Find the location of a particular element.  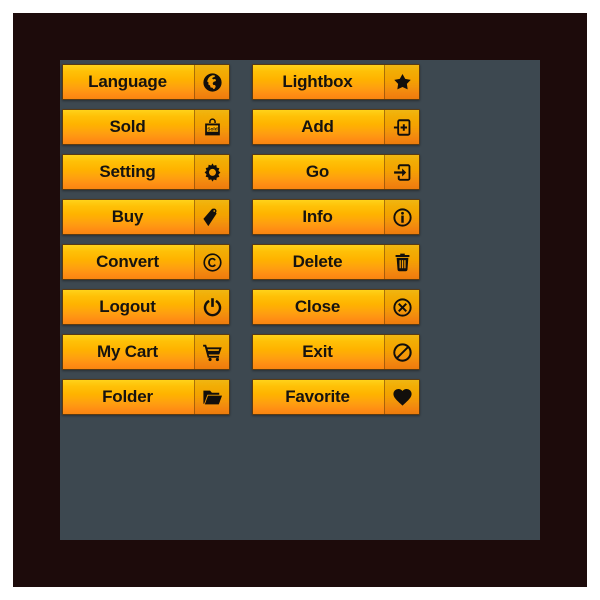

copyright-icon is located at coordinates (211, 262).